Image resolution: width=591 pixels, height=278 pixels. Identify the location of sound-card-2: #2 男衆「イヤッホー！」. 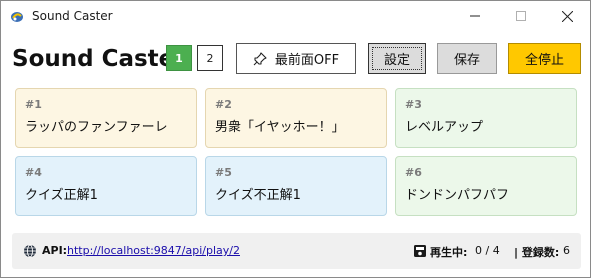
(296, 118).